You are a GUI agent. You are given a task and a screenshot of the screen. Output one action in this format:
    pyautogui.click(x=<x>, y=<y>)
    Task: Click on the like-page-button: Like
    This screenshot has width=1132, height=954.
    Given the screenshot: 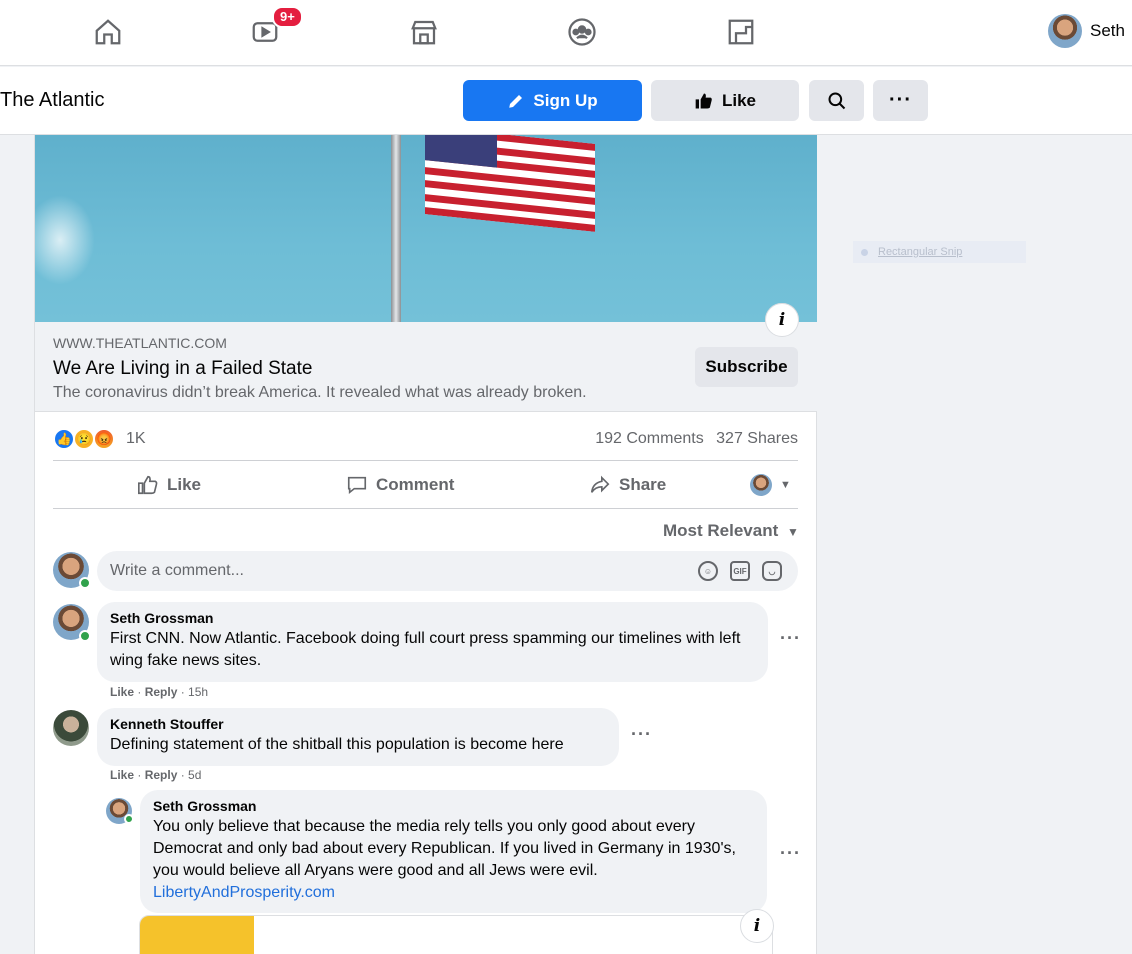 What is the action you would take?
    pyautogui.click(x=725, y=100)
    